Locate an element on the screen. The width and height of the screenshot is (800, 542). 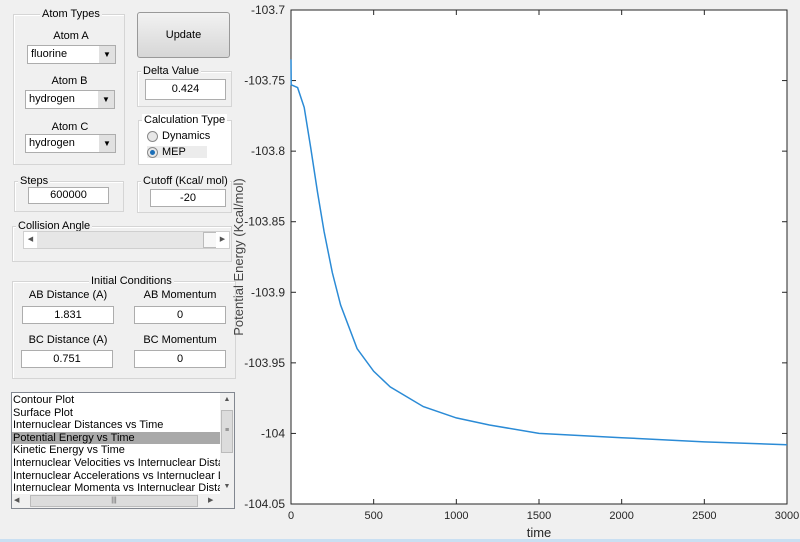
ab-distance-label: AB Distance (A) is located at coordinates (68, 295).